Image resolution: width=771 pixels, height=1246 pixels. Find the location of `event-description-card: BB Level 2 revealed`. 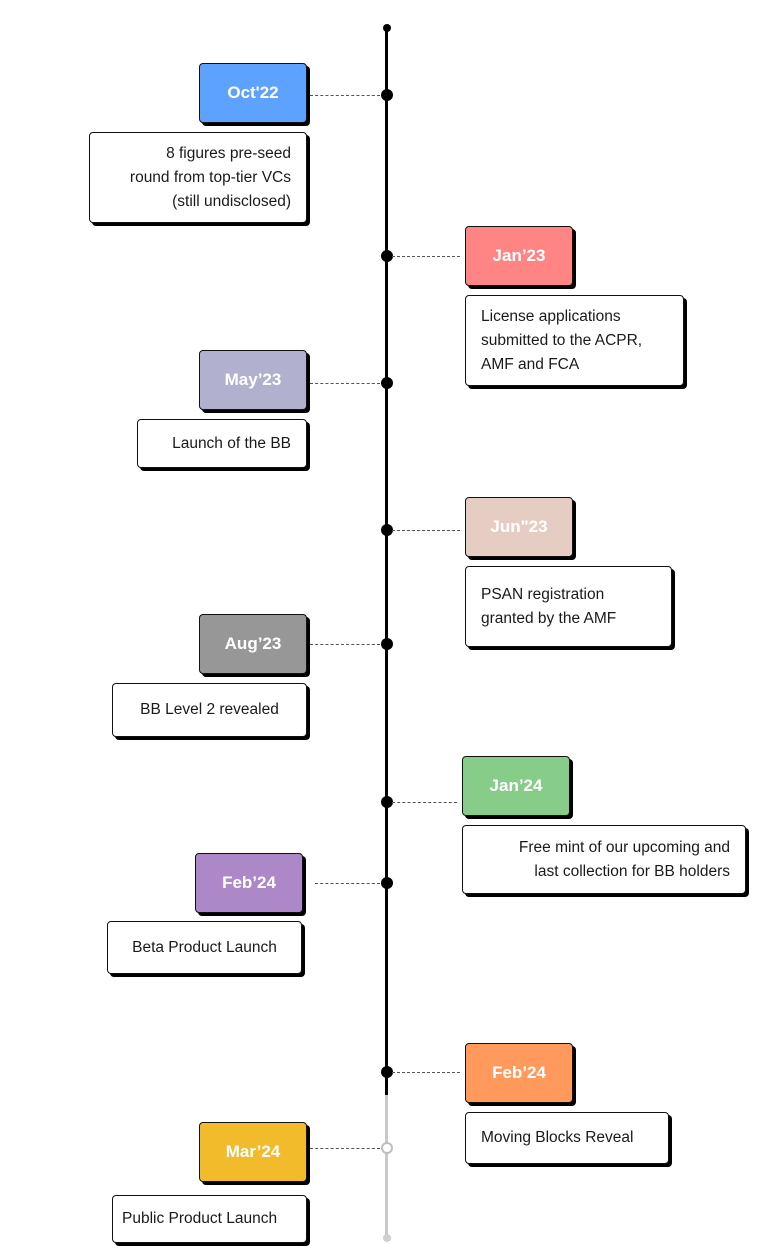

event-description-card: BB Level 2 revealed is located at coordinates (209, 710).